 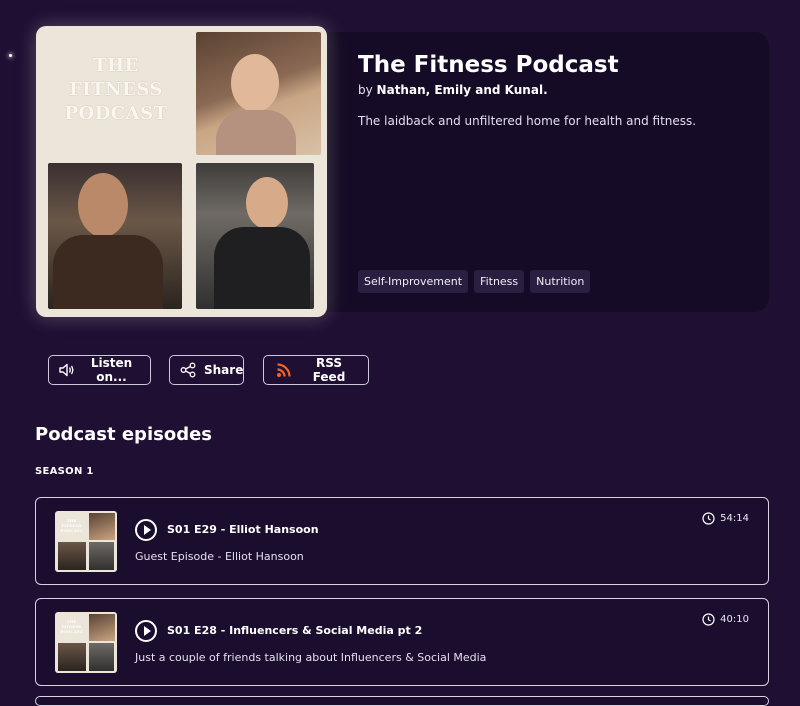 I want to click on cover-title: THE FITNESS PODCAST, so click(x=116, y=89).